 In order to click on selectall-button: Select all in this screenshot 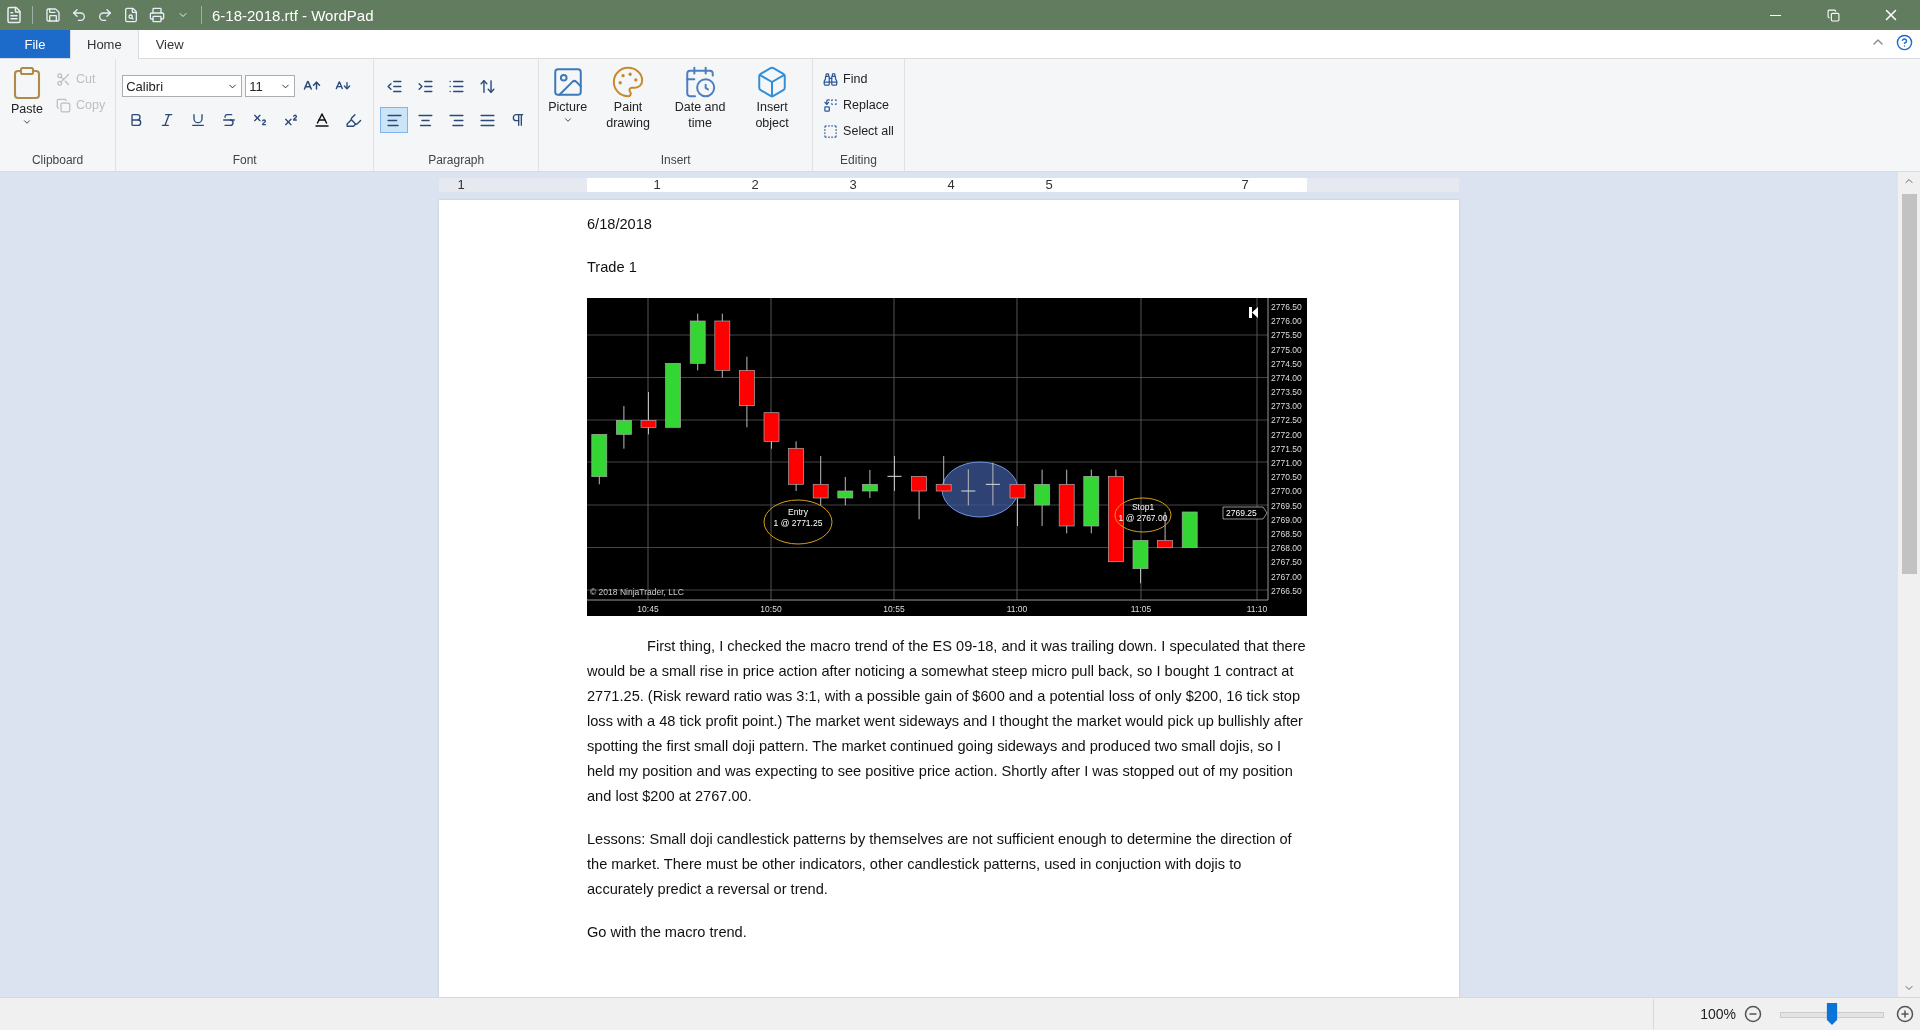, I will do `click(858, 131)`.